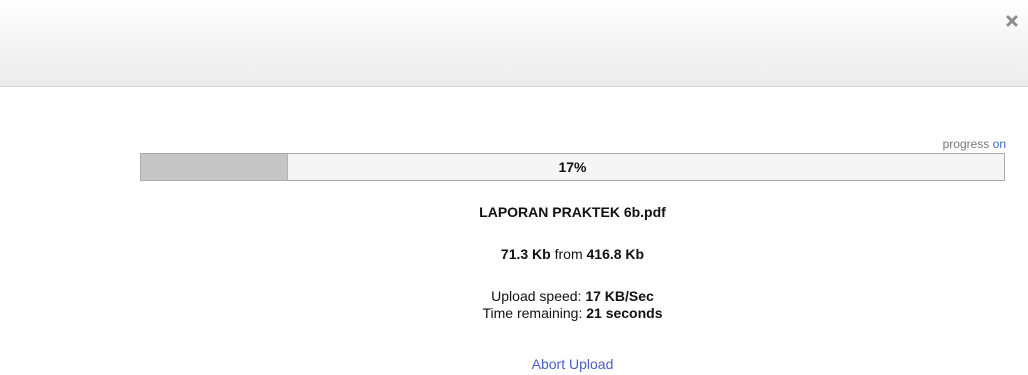 This screenshot has width=1028, height=375. Describe the element at coordinates (999, 144) in the screenshot. I see `progress-toggle-on-link: on` at that location.